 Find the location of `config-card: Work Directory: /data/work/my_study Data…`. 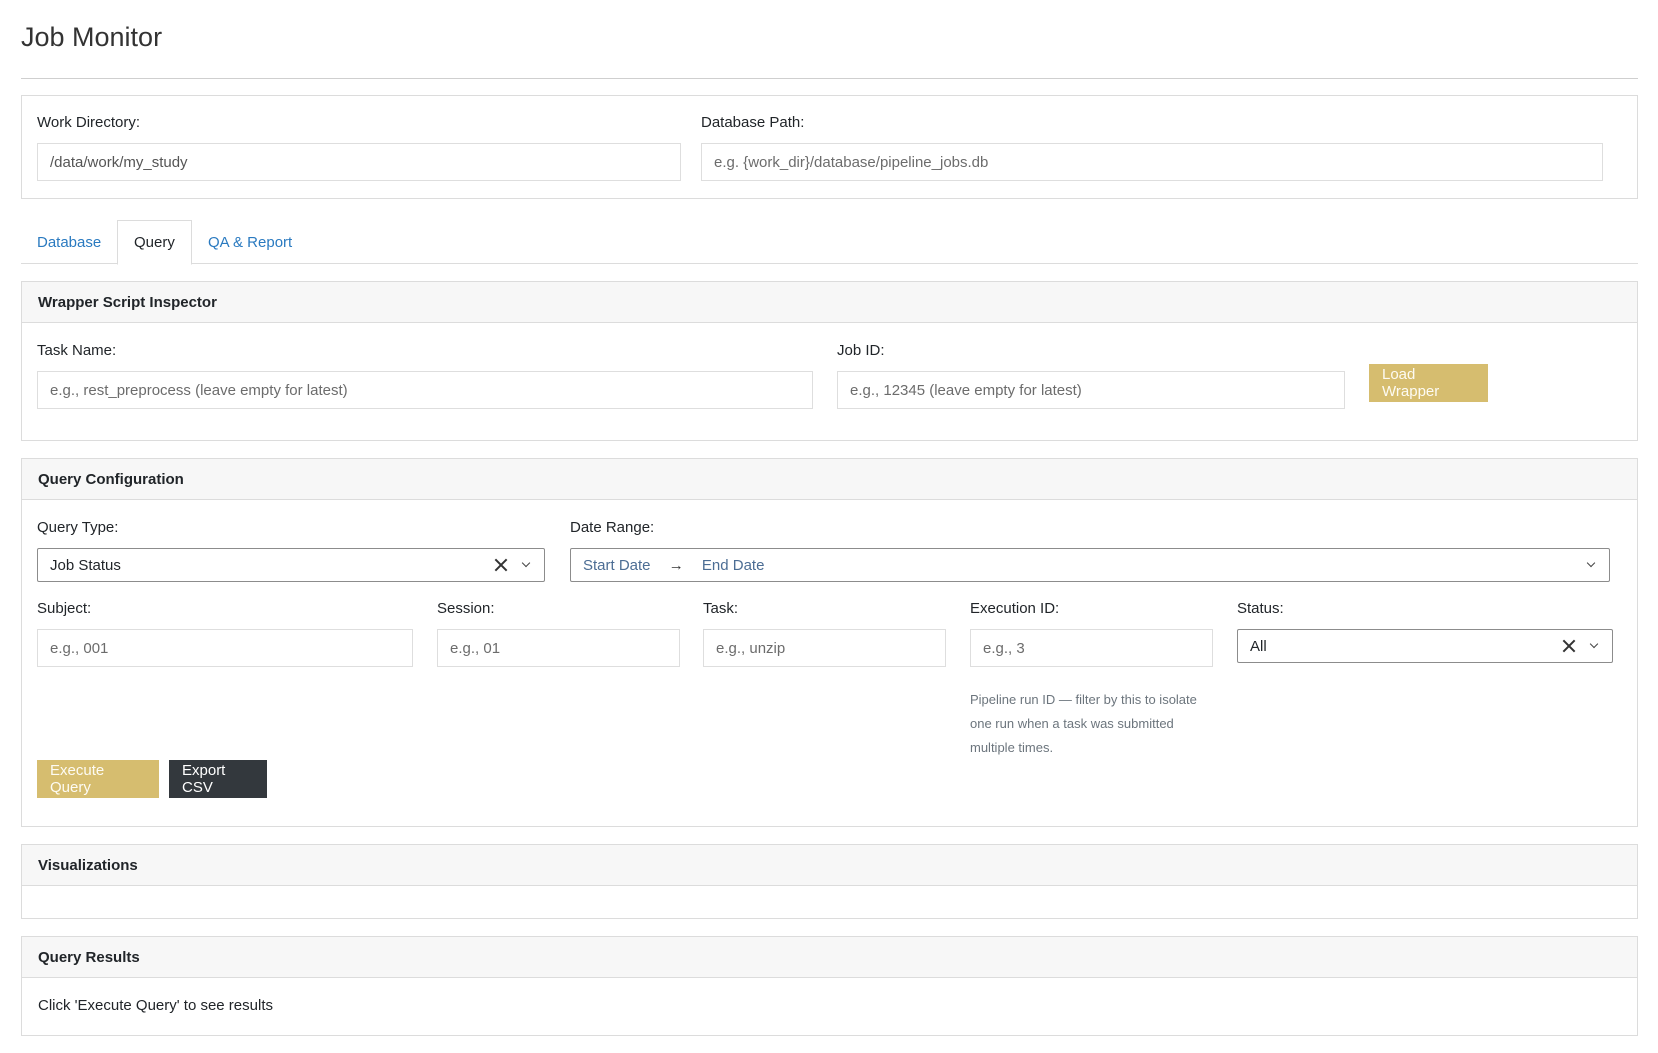

config-card: Work Directory: /data/work/my_study Data… is located at coordinates (829, 147).